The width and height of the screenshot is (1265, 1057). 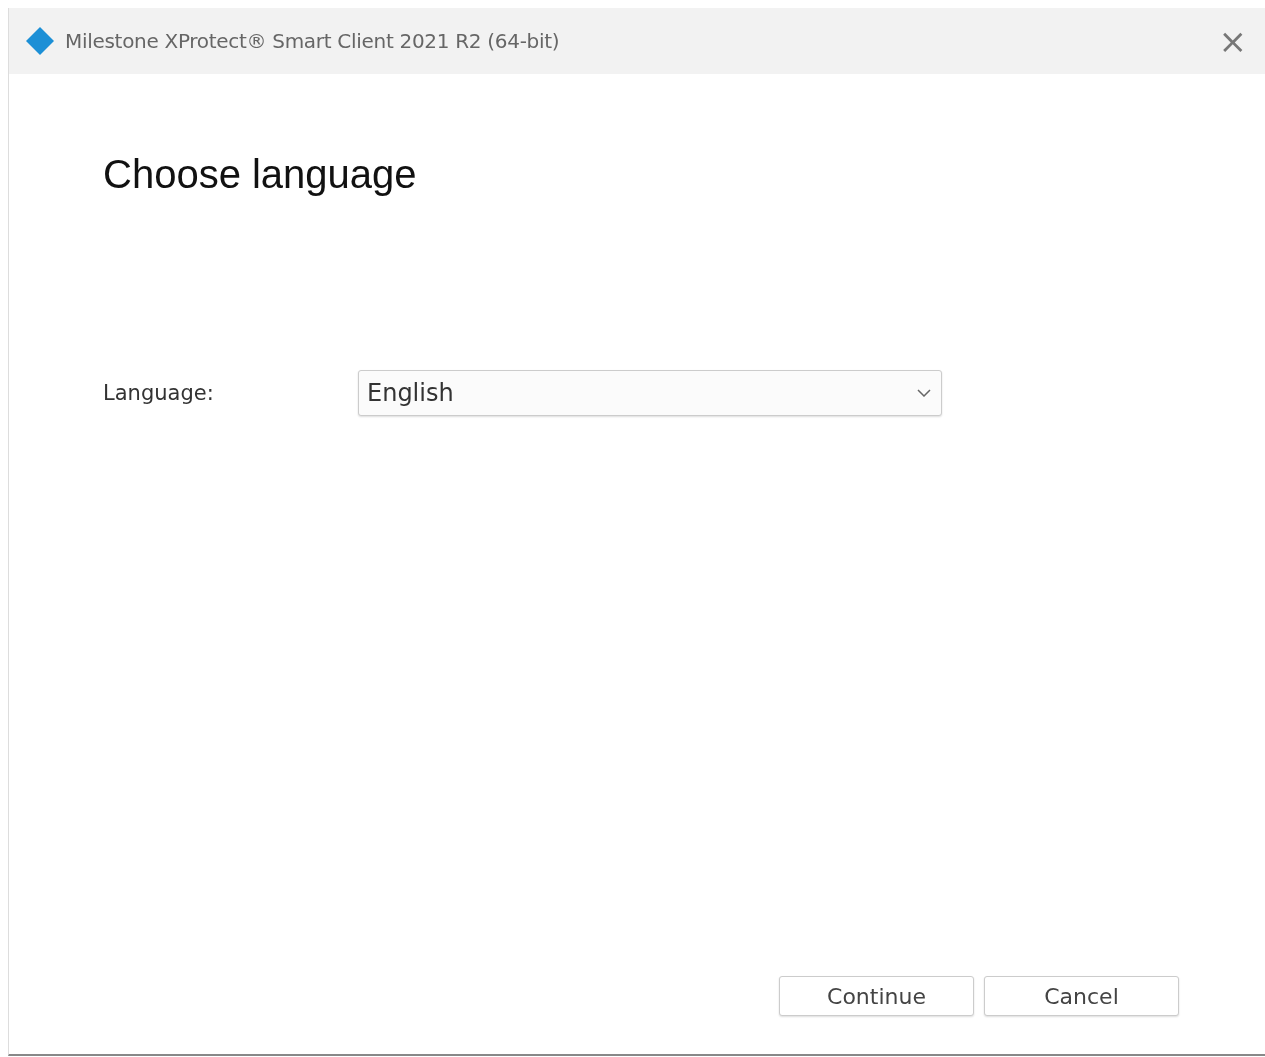 What do you see at coordinates (313, 41) in the screenshot?
I see `window-title: Milestone XProtect® Smart Client 2021 R2 (64-bit)` at bounding box center [313, 41].